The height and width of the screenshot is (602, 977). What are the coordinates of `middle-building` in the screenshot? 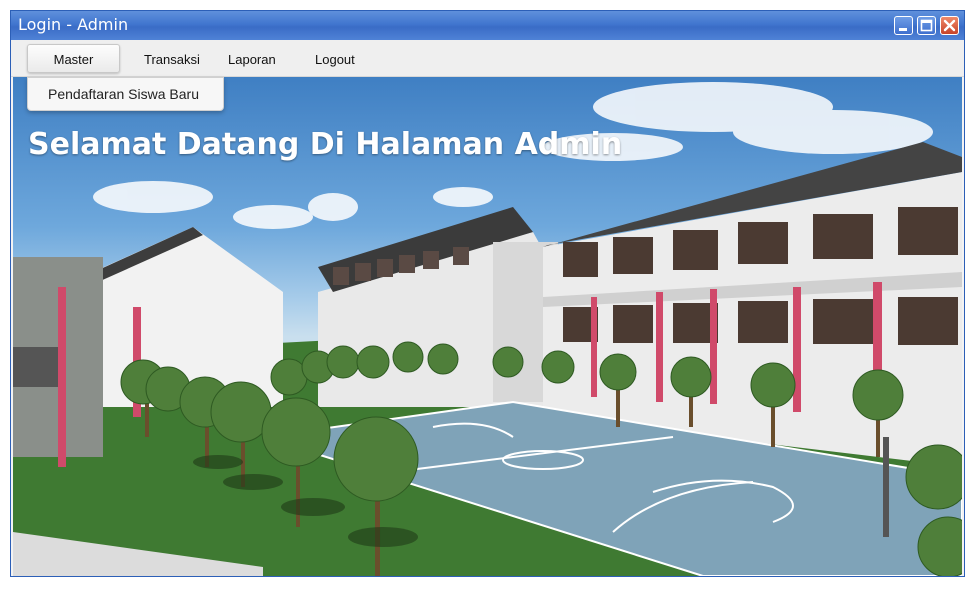 It's located at (438, 307).